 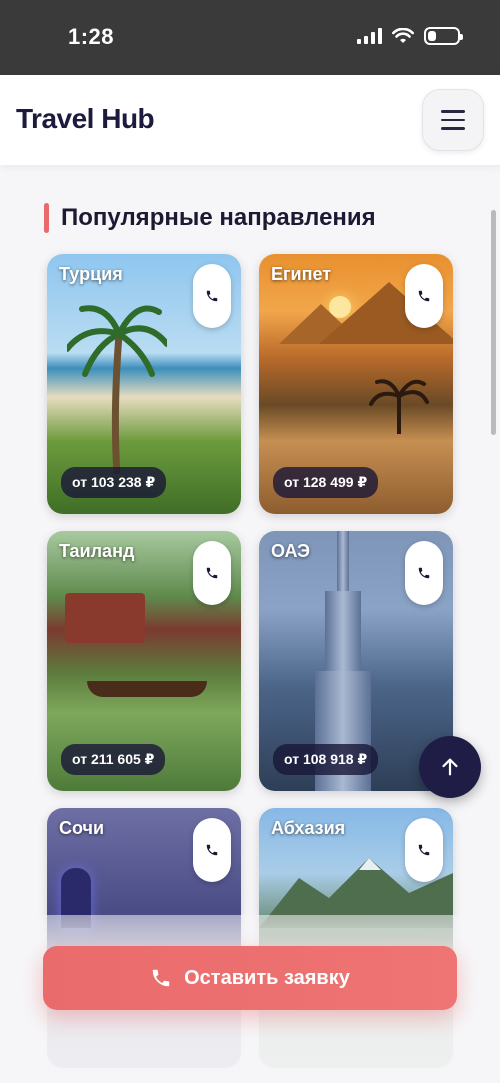 I want to click on hamburger-menu-icon, so click(x=453, y=111).